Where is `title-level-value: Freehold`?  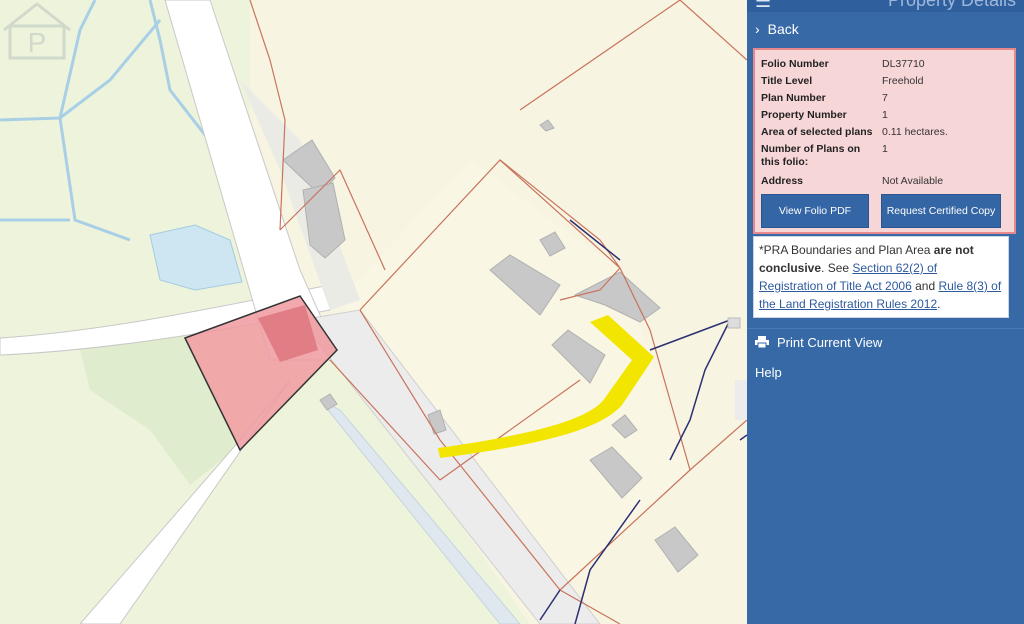 title-level-value: Freehold is located at coordinates (903, 81).